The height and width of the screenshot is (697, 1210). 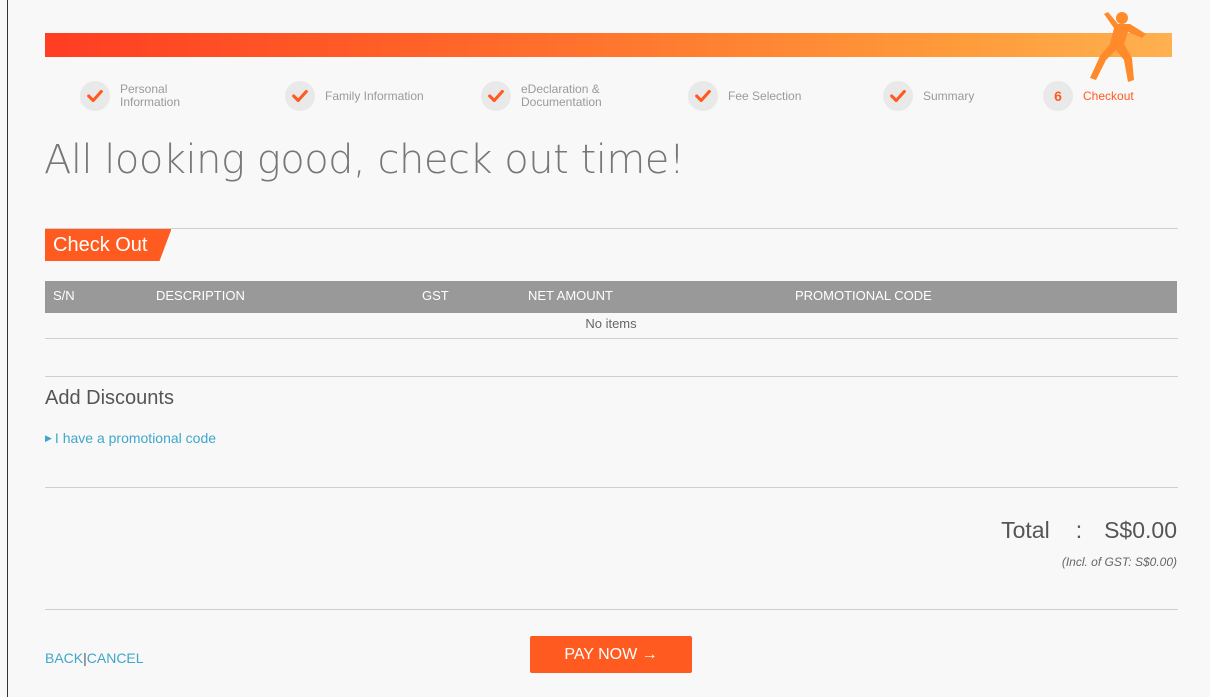 I want to click on column-header-gst: GST, so click(x=435, y=295).